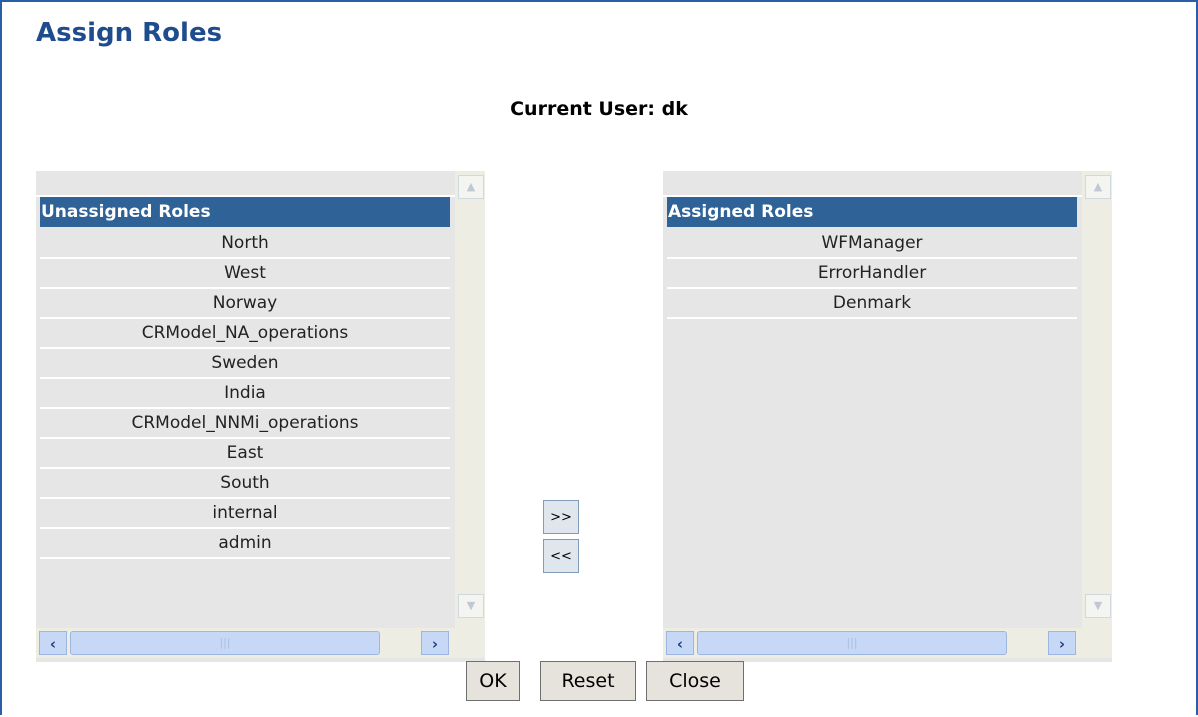  What do you see at coordinates (245, 484) in the screenshot?
I see `list-item: South` at bounding box center [245, 484].